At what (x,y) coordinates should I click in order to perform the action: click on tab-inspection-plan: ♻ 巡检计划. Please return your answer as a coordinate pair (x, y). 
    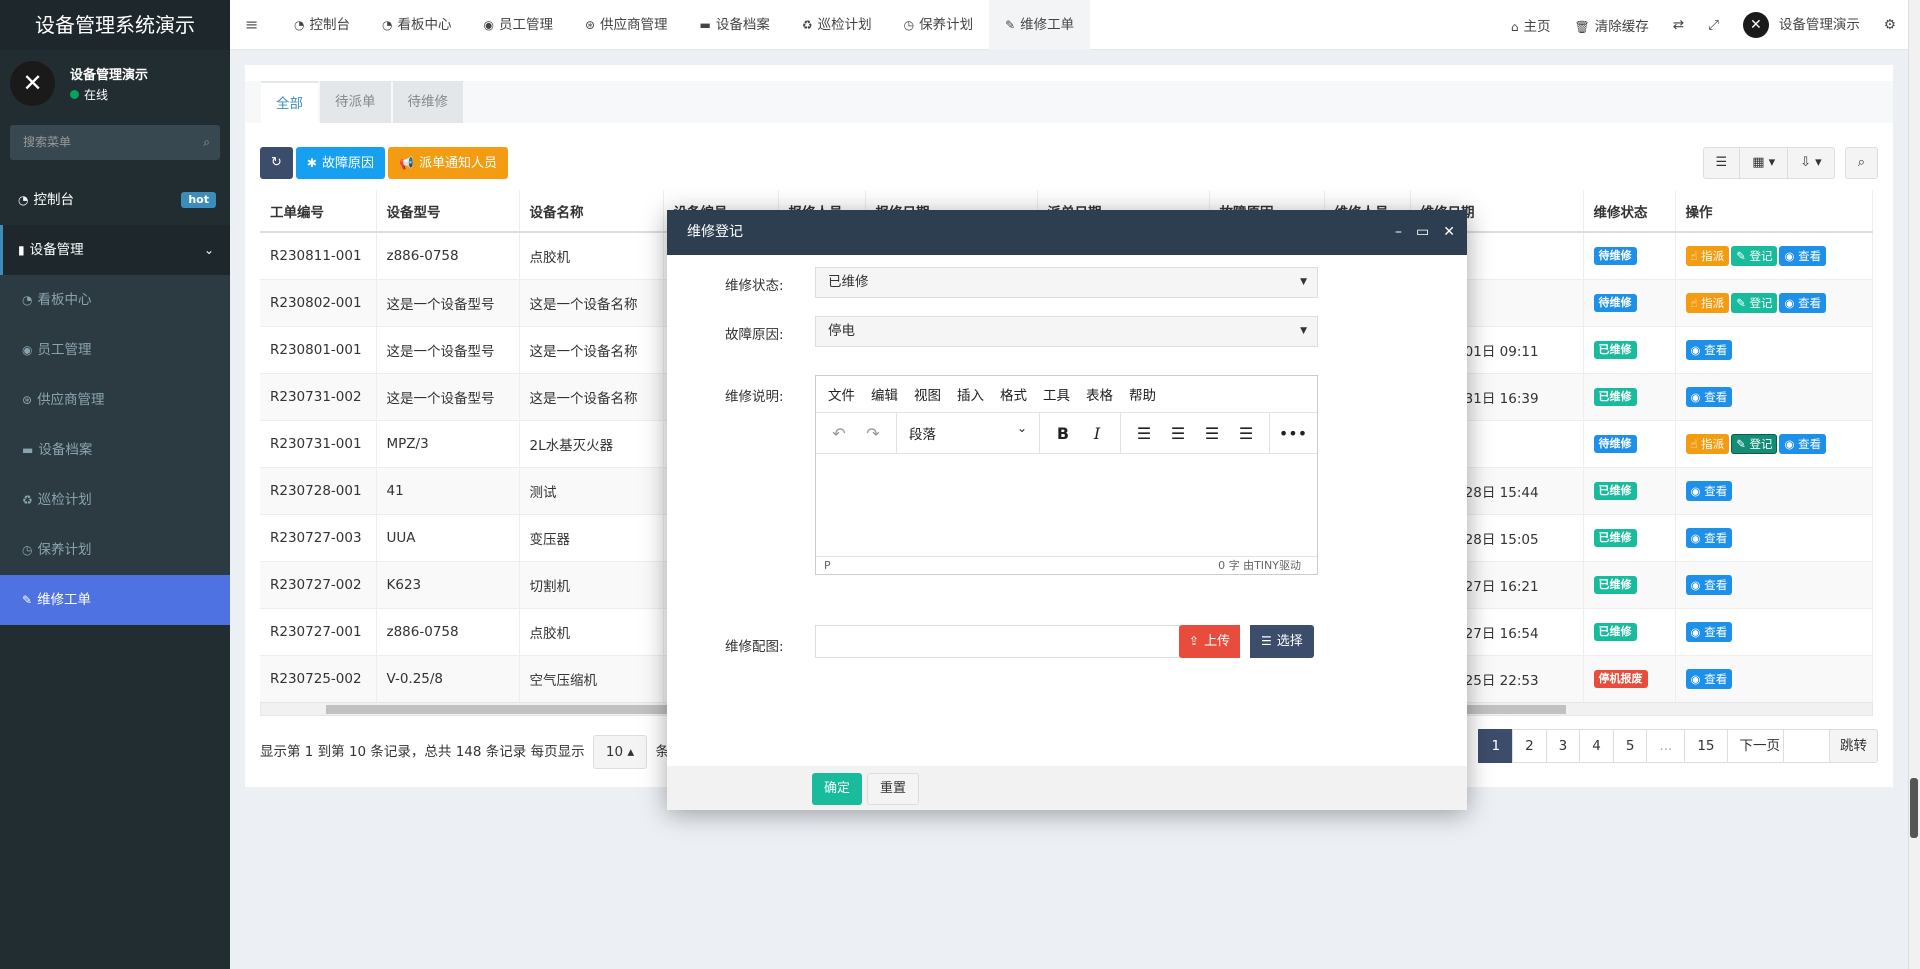
    Looking at the image, I should click on (837, 25).